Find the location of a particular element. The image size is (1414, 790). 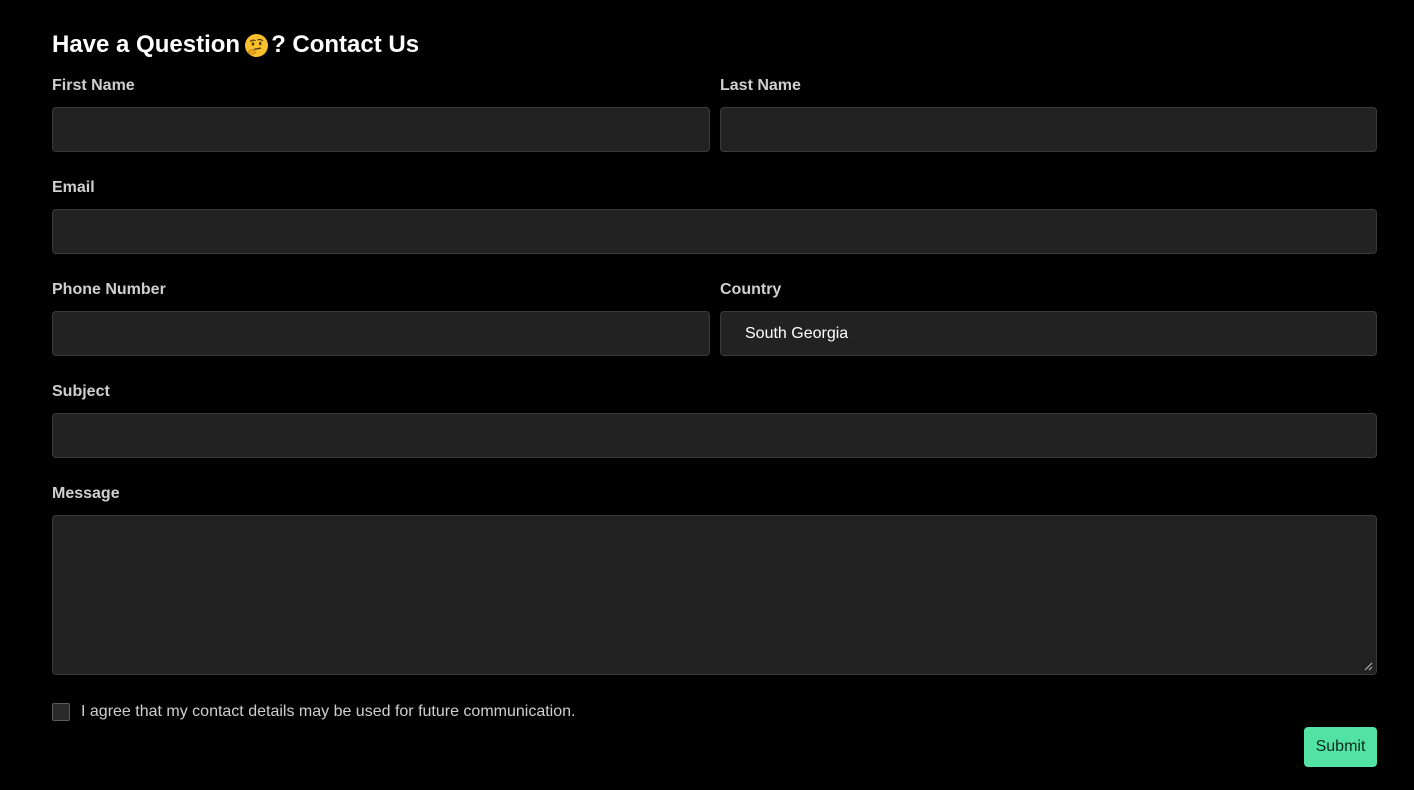

last-name-label: Last Name is located at coordinates (760, 85).